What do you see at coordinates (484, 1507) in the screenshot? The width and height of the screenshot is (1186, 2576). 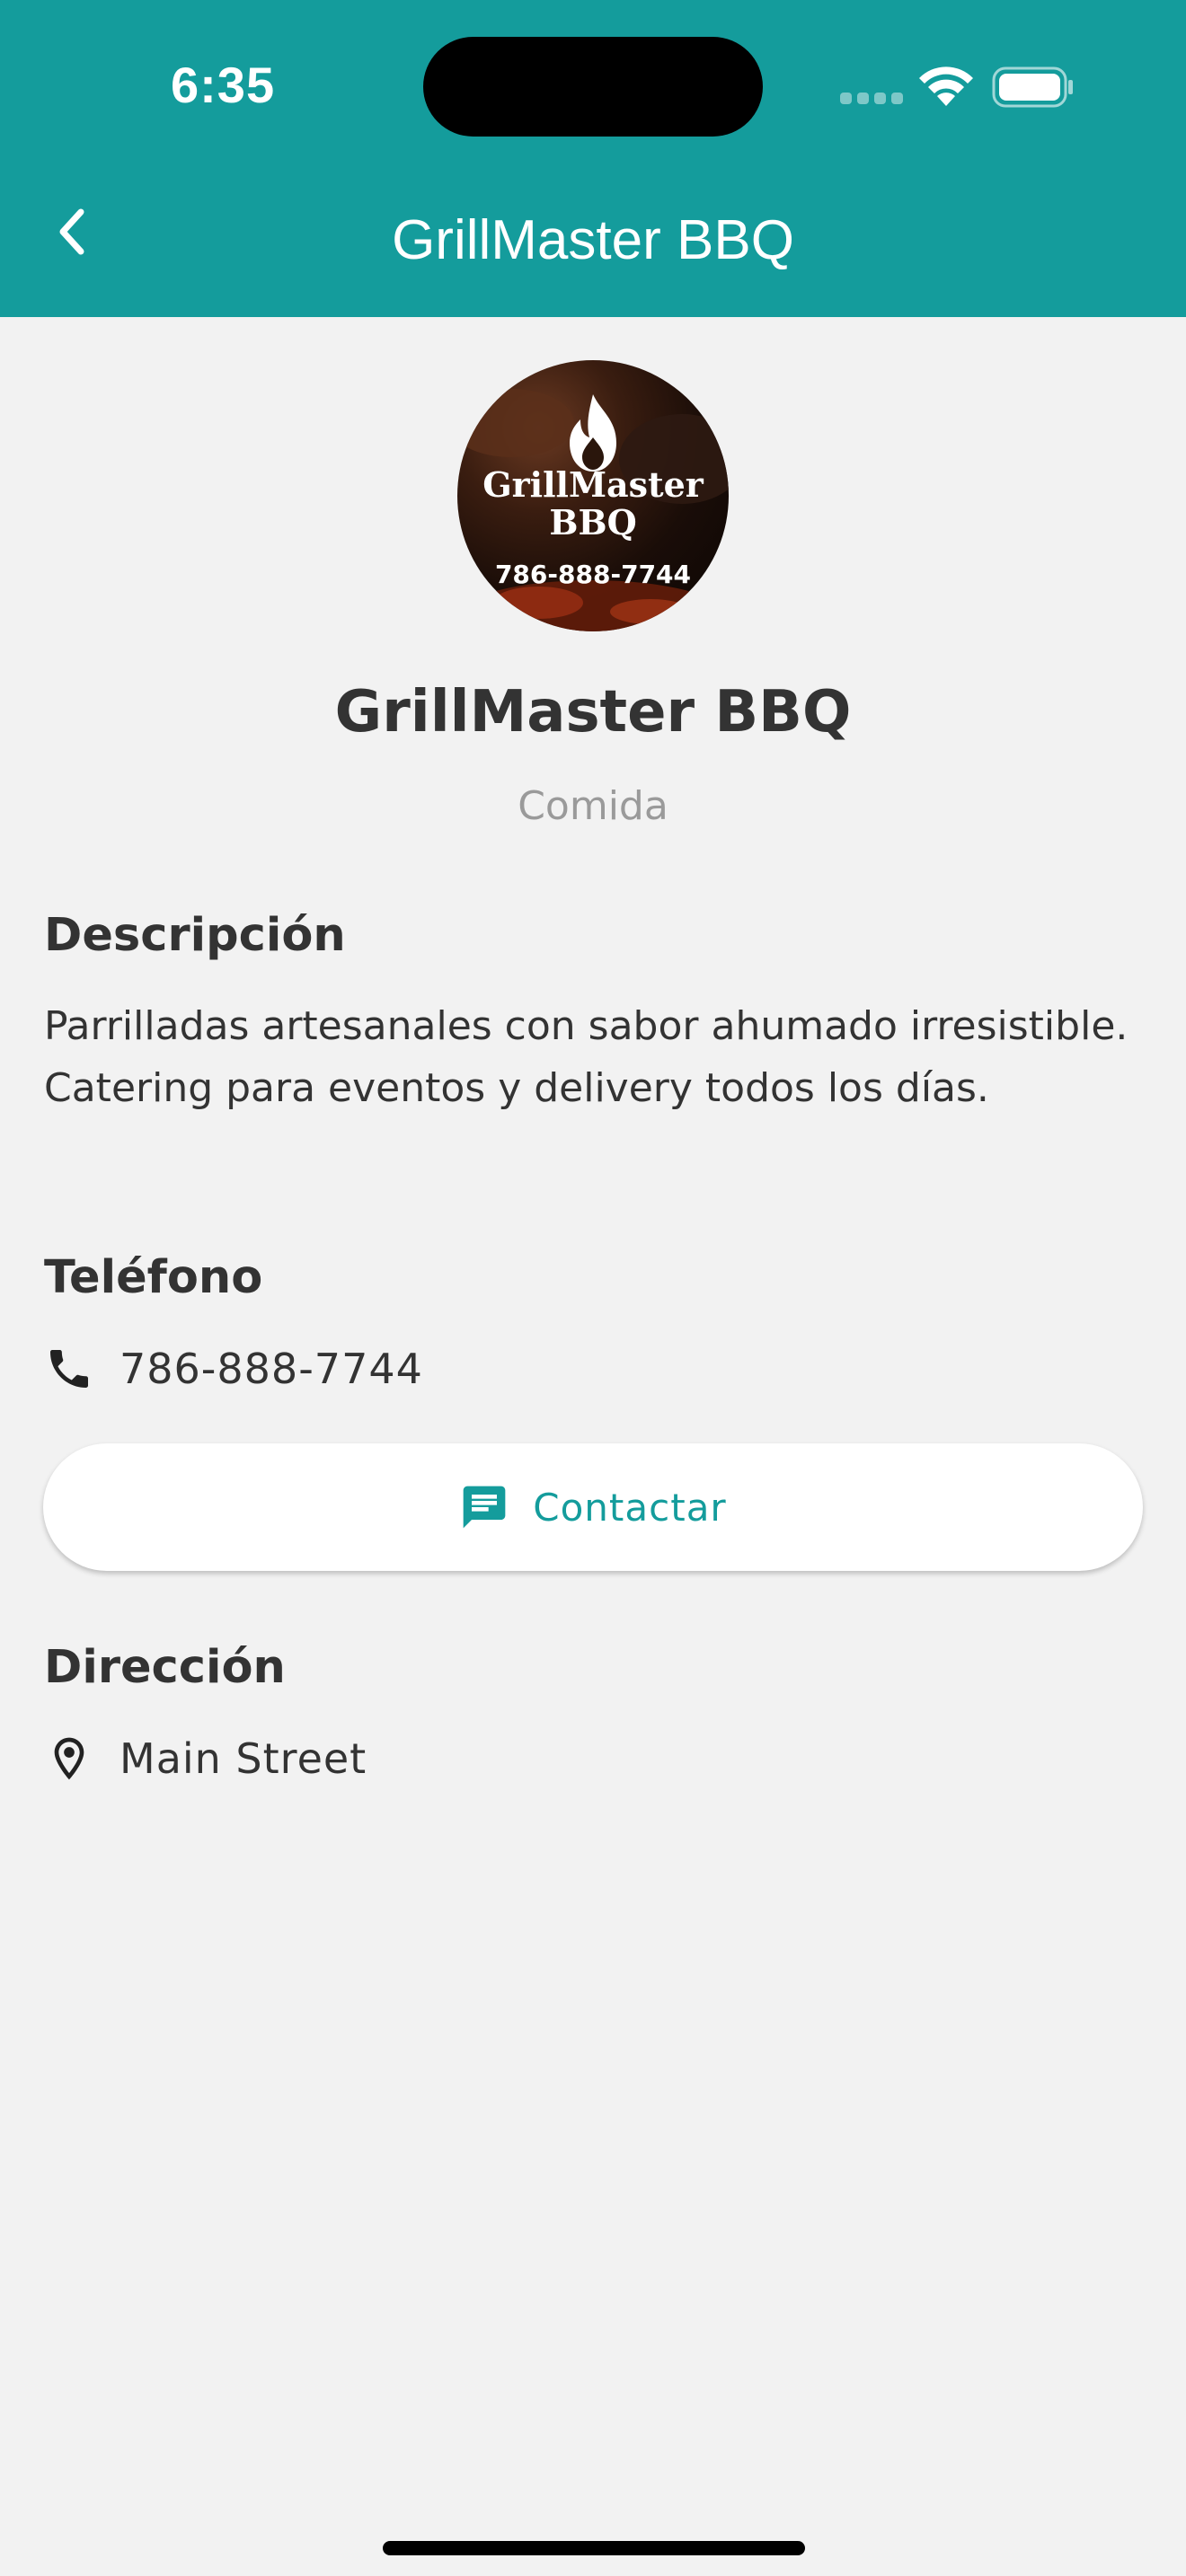 I see `message-icon` at bounding box center [484, 1507].